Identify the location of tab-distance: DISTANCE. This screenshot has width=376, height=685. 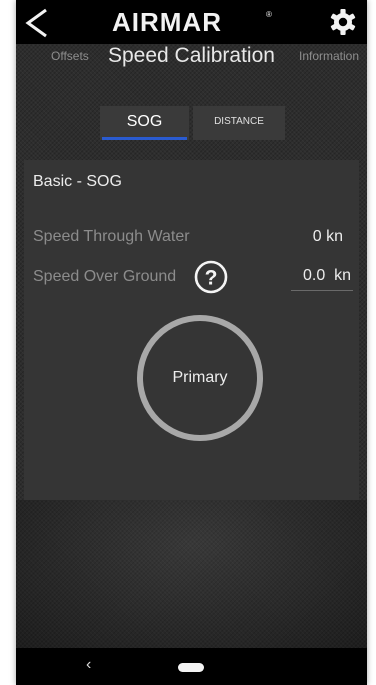
(239, 123).